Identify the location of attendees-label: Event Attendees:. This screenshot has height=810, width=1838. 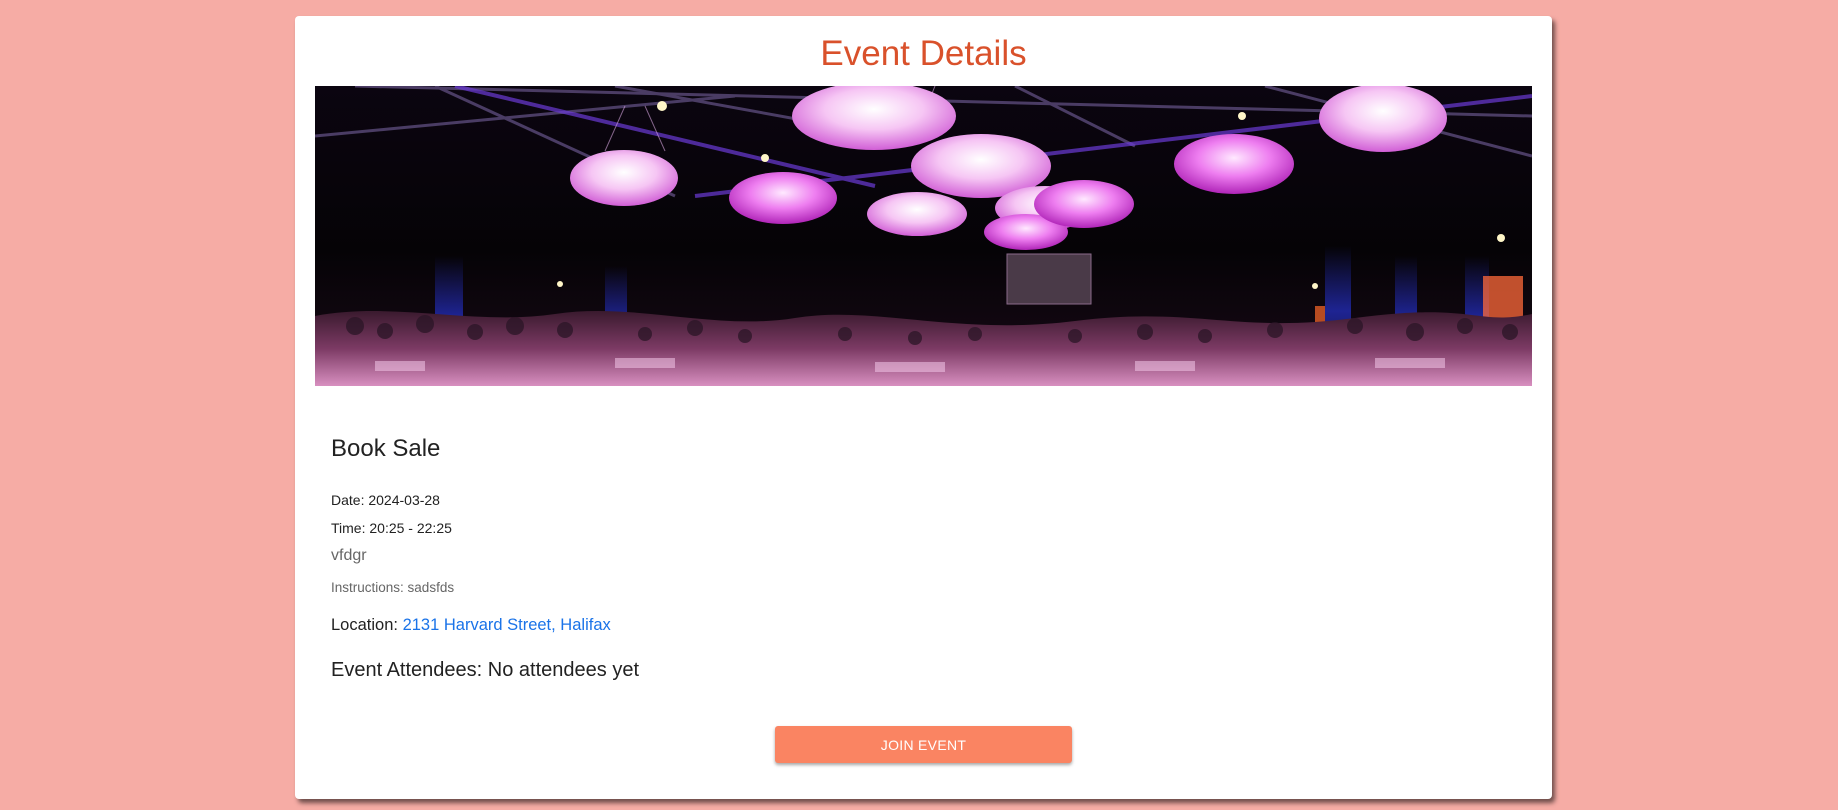
(407, 670).